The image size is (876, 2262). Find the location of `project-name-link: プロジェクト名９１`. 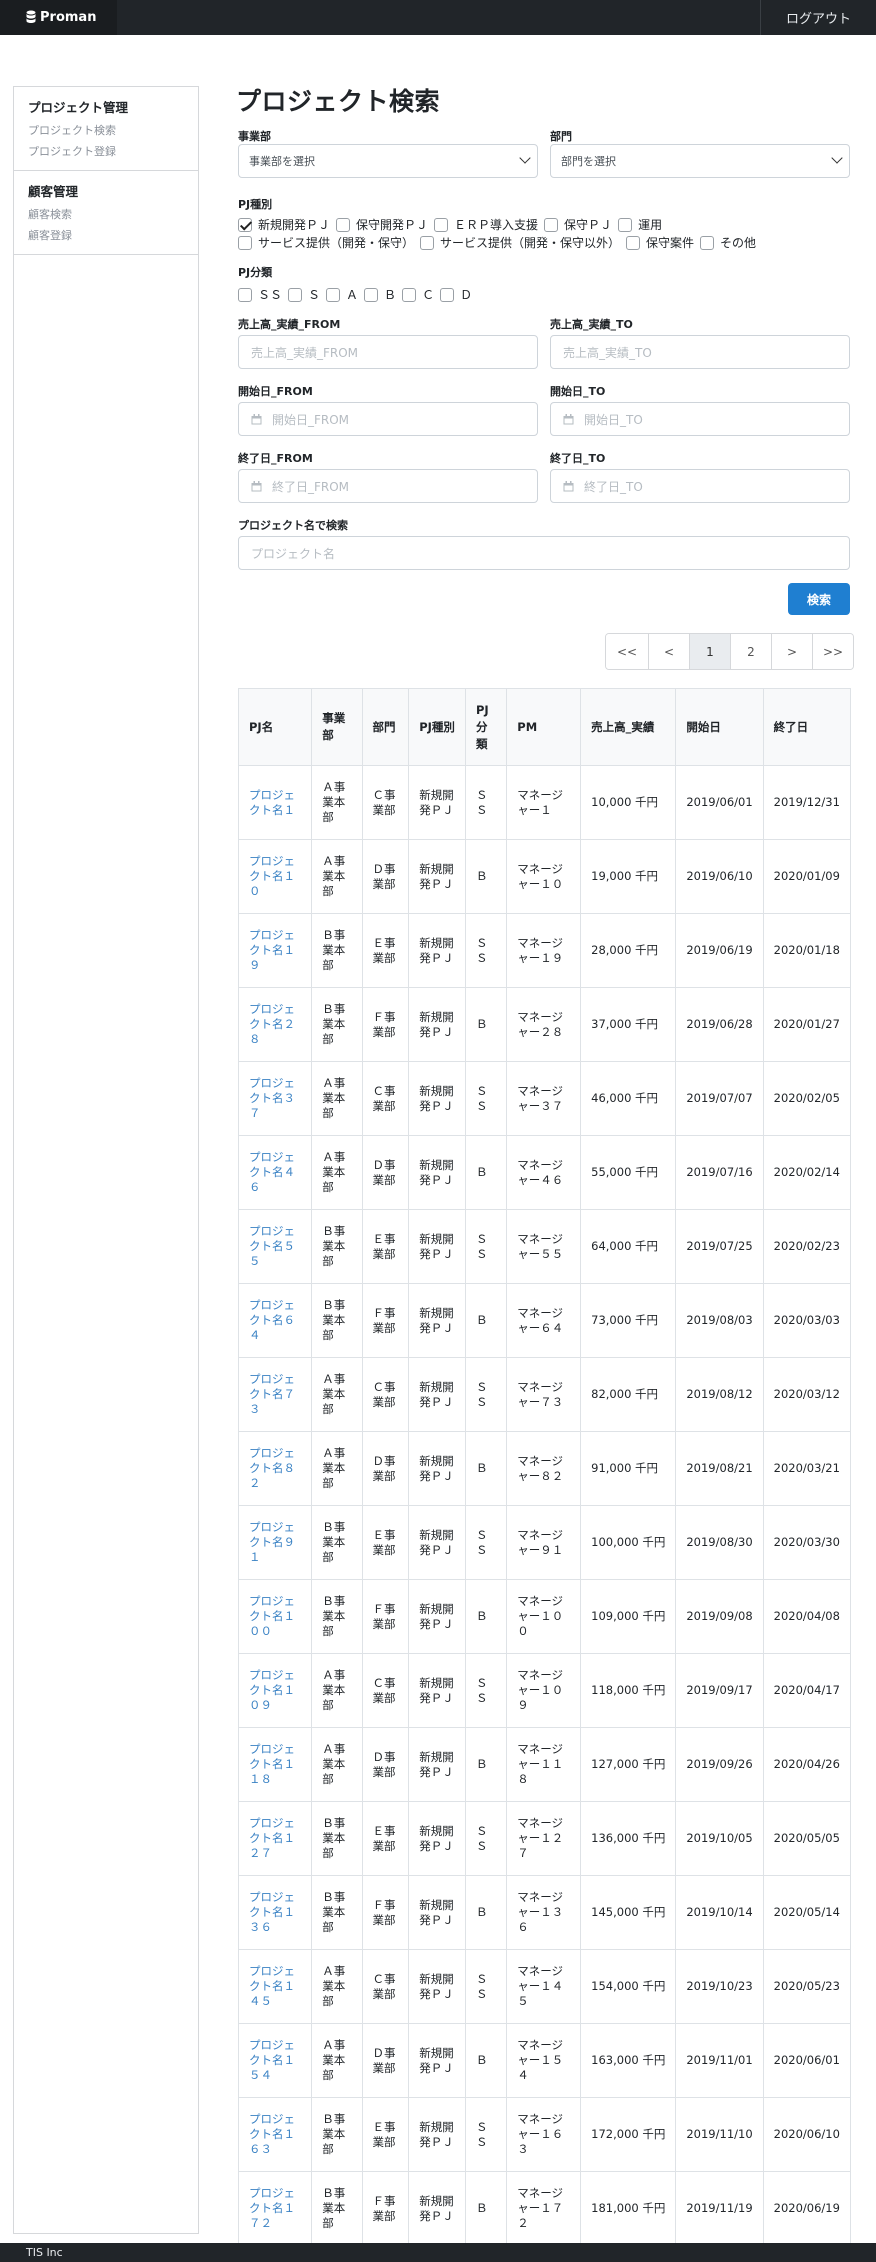

project-name-link: プロジェクト名９１ is located at coordinates (275, 1542).